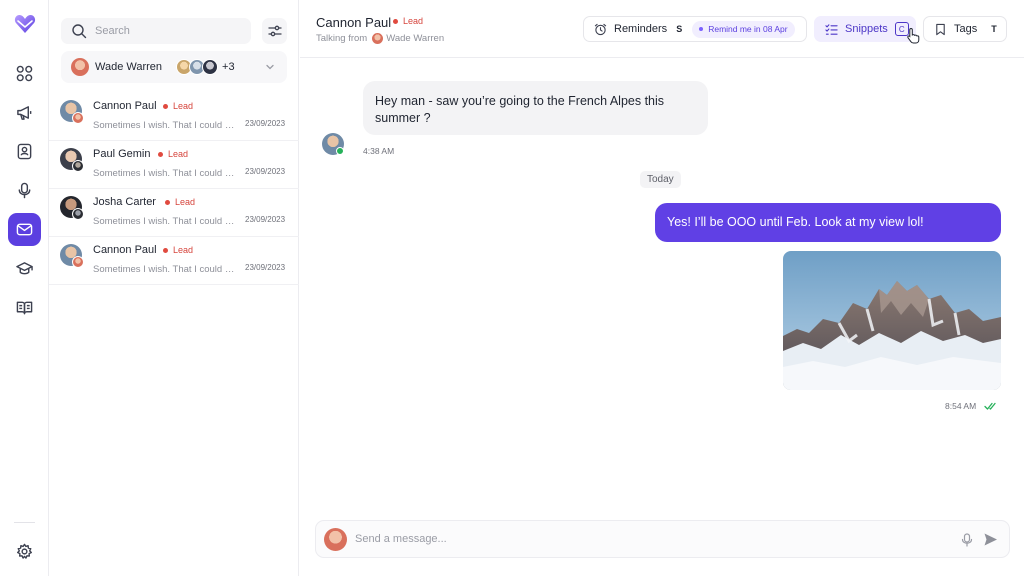 The height and width of the screenshot is (576, 1024). I want to click on dashboard-icon, so click(24, 73).